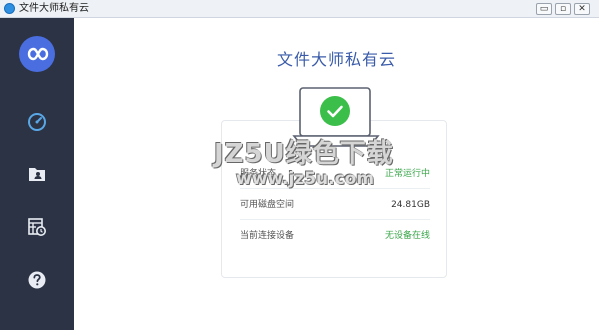 This screenshot has height=330, width=599. I want to click on sidebar, so click(37, 174).